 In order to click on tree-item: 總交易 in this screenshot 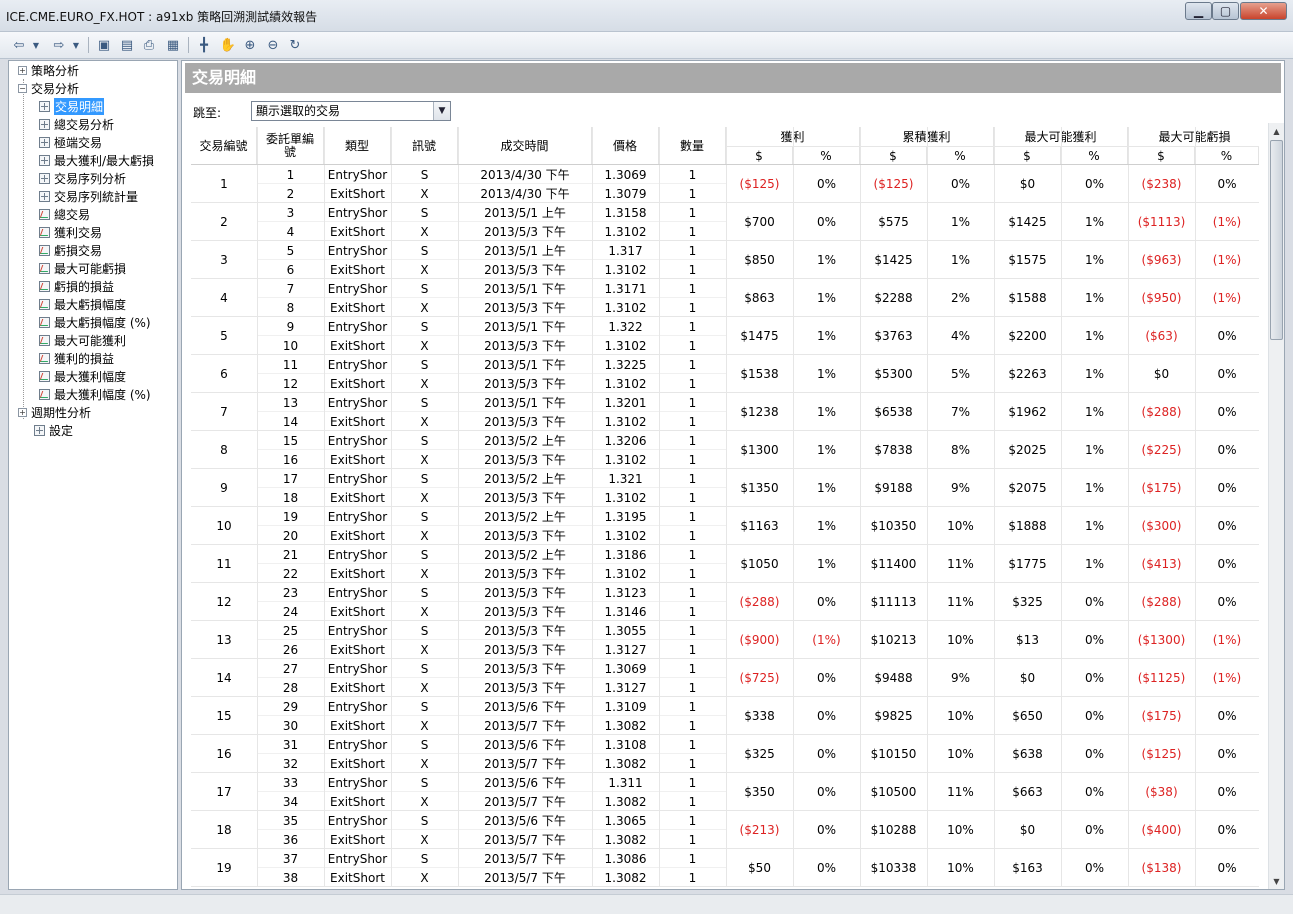, I will do `click(64, 214)`.